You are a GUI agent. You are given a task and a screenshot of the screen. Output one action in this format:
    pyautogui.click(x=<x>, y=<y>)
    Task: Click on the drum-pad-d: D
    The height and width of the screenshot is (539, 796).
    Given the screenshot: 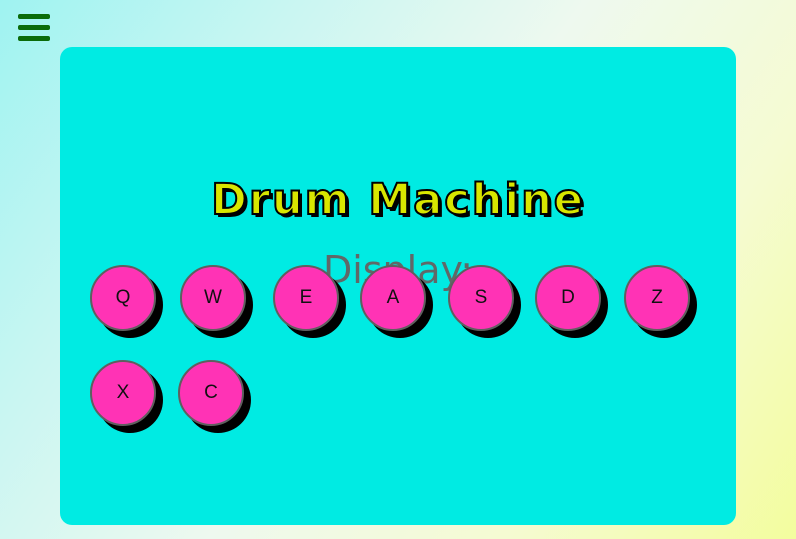 What is the action you would take?
    pyautogui.click(x=568, y=298)
    